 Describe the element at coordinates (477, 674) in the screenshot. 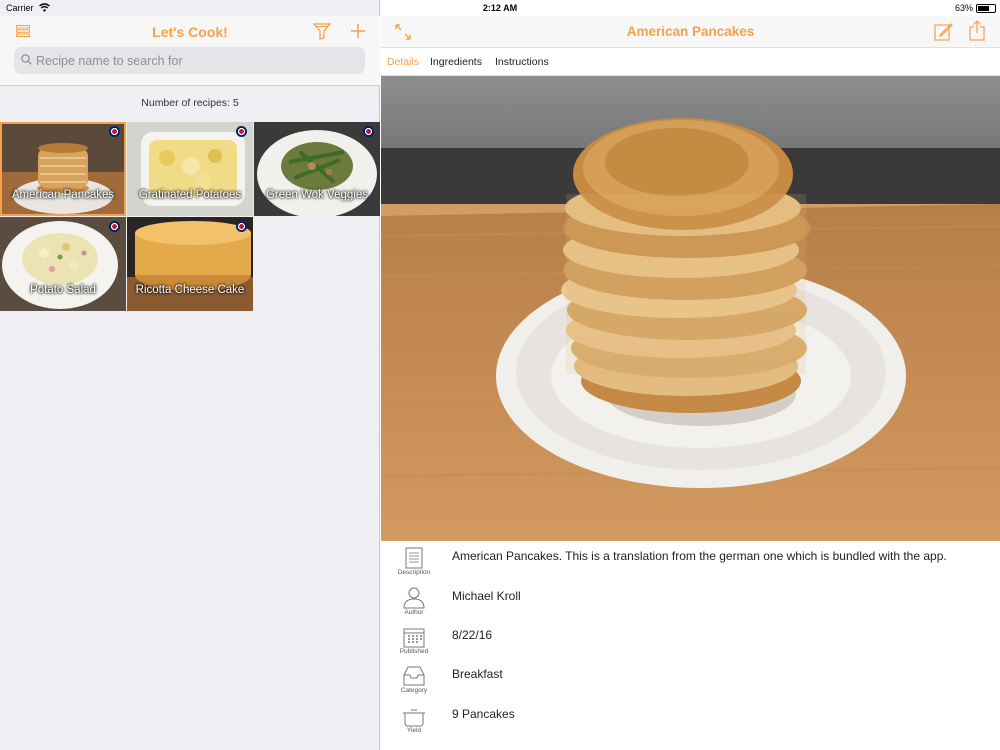

I see `detail-value: Breakfast` at that location.